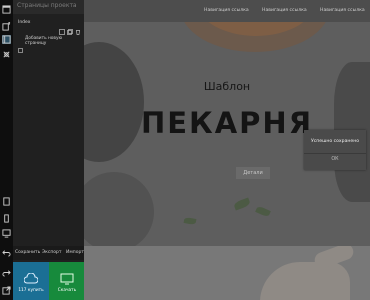 The height and width of the screenshot is (300, 370). Describe the element at coordinates (6, 54) in the screenshot. I see `settings-icon` at that location.